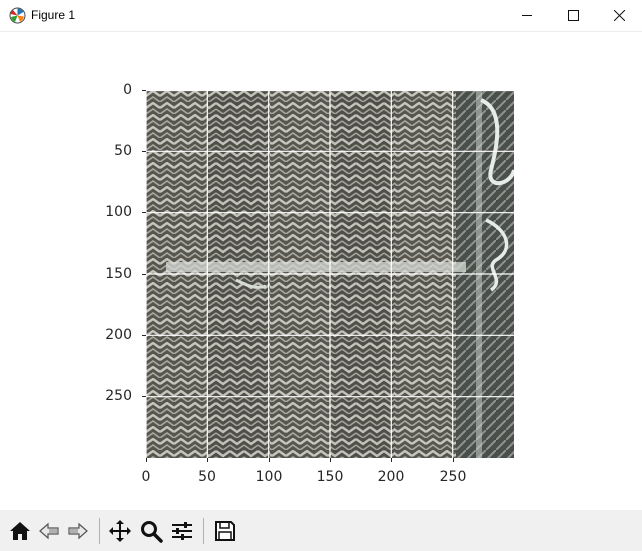 The image size is (642, 551). I want to click on matplotlib-icon, so click(17, 15).